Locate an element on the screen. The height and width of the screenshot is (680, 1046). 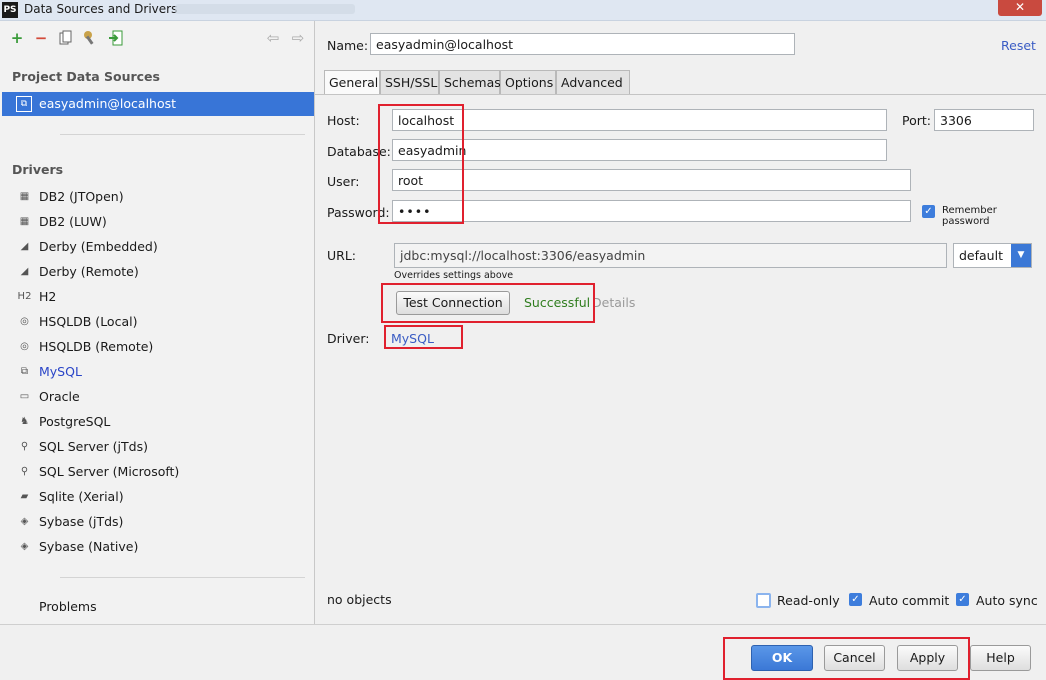
driver-item-label: PostgreSQL is located at coordinates (75, 421).